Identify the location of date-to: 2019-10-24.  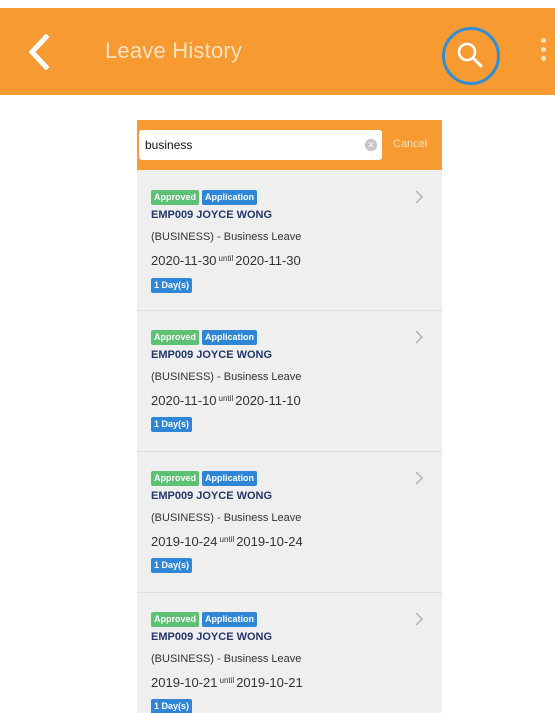
(269, 541).